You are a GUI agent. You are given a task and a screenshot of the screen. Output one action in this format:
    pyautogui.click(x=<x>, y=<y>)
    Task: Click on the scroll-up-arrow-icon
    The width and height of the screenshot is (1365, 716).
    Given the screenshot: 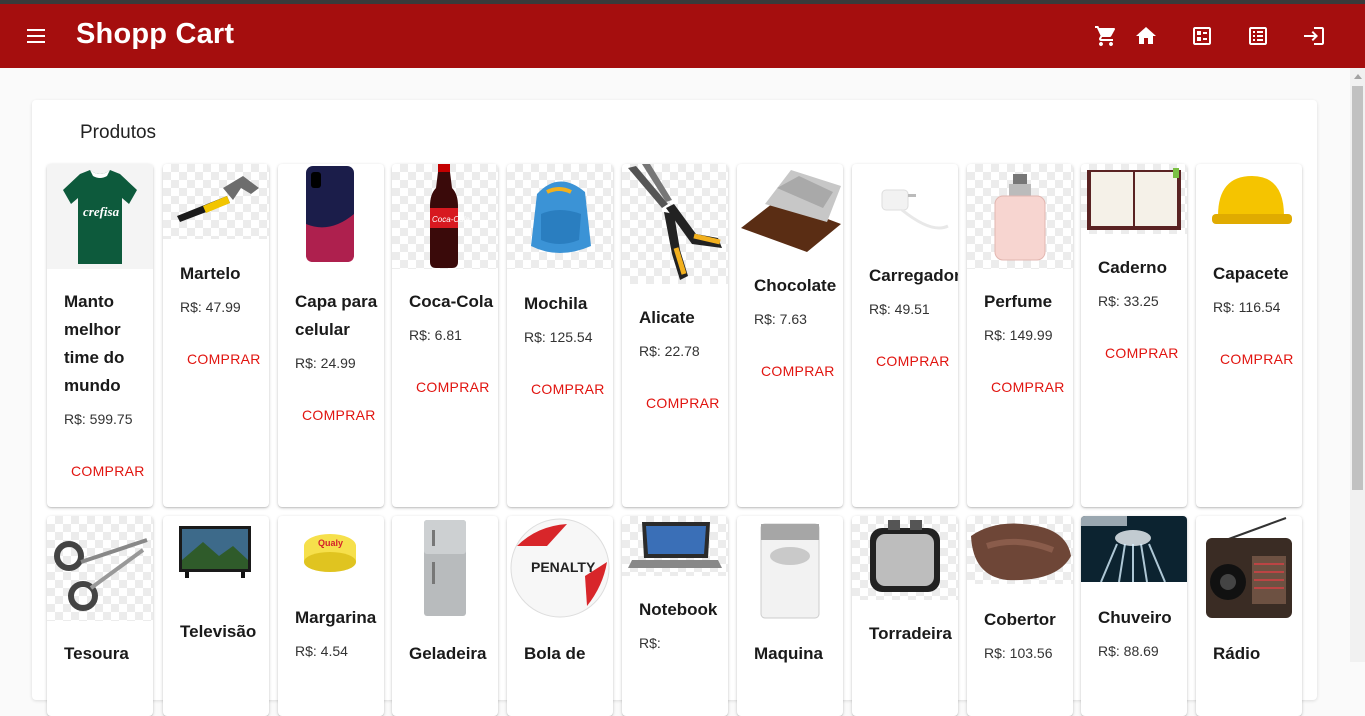 What is the action you would take?
    pyautogui.click(x=1358, y=76)
    